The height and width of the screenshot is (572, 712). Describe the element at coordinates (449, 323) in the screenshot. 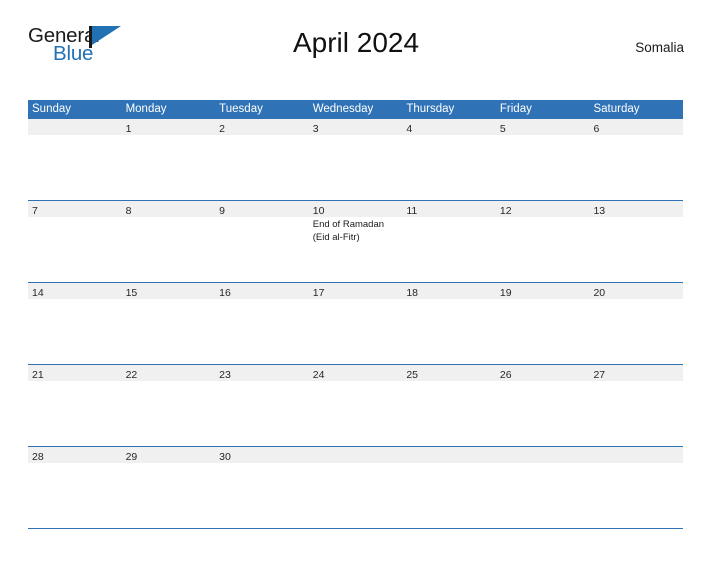

I see `calendar-day-cell: 18` at that location.